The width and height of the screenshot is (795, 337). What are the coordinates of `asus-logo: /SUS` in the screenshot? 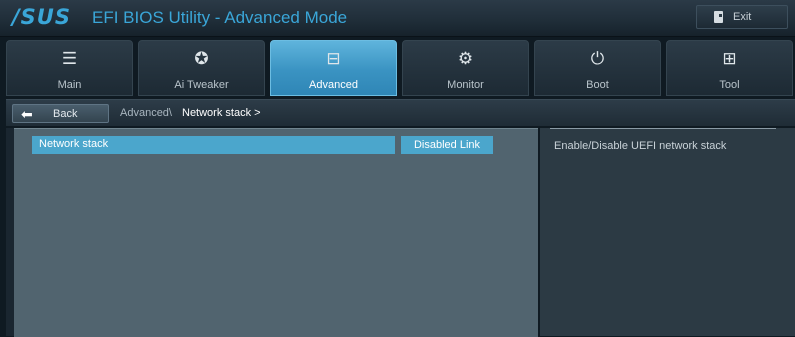 It's located at (41, 17).